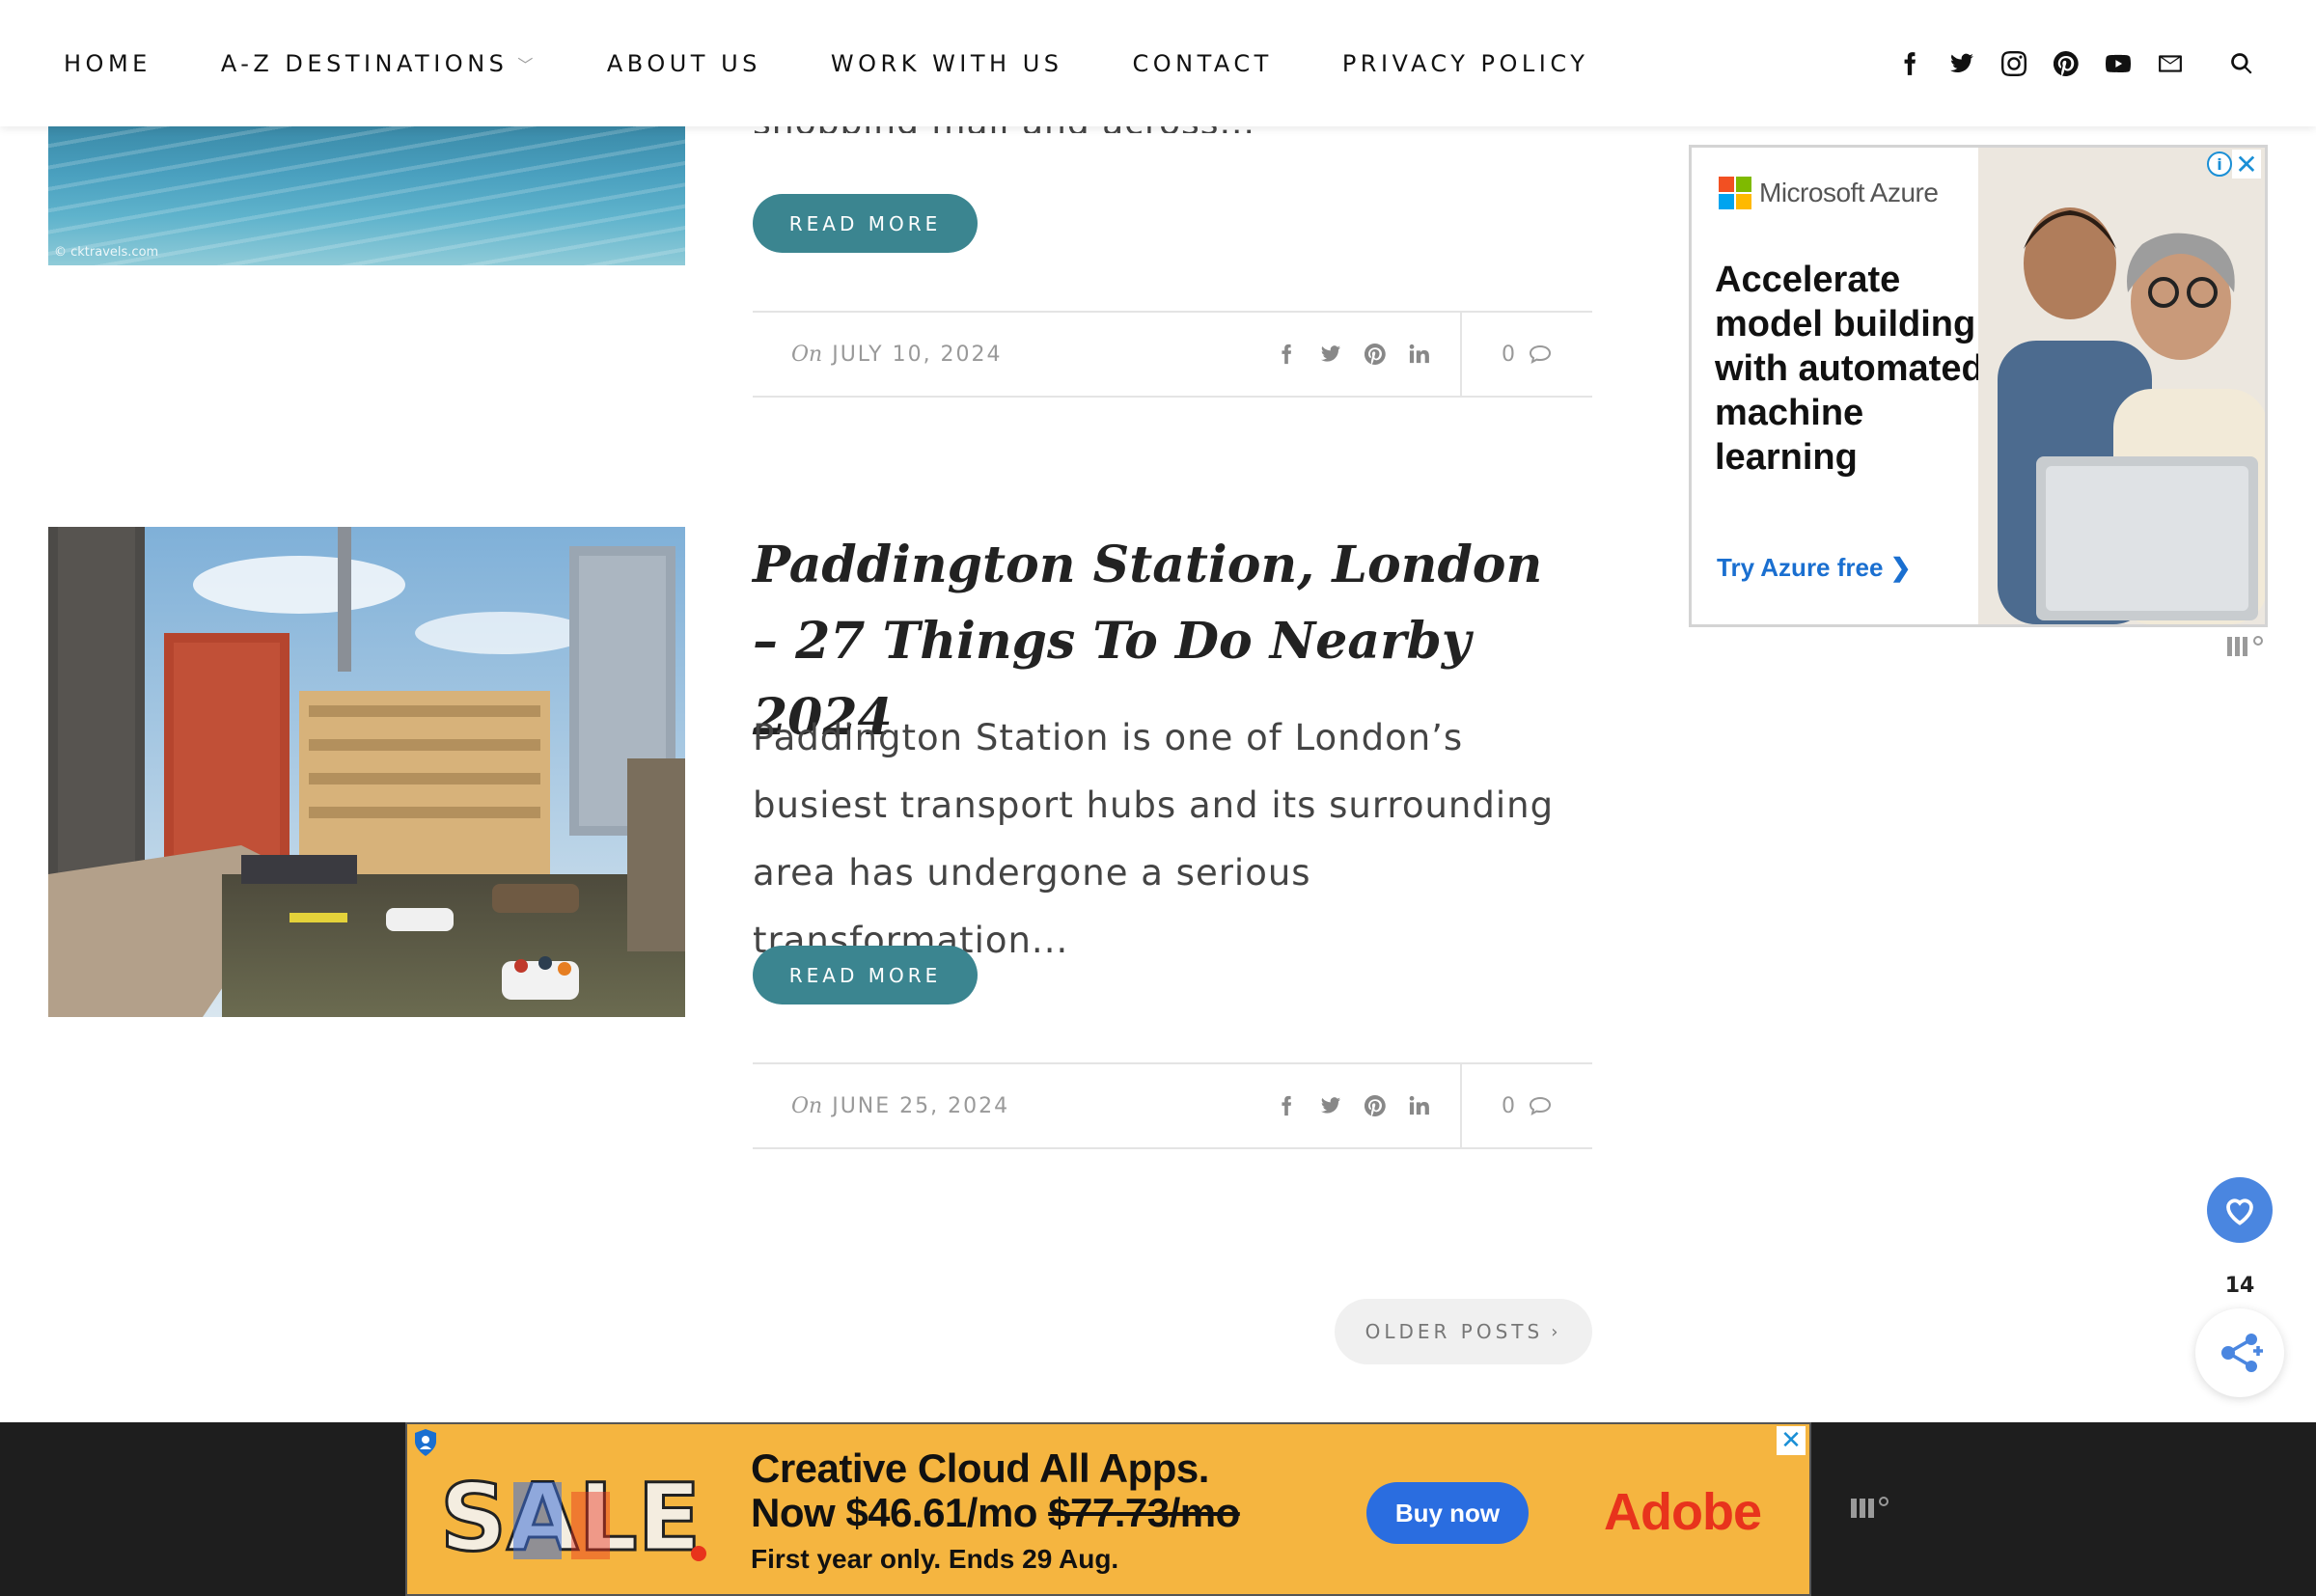  I want to click on image-watermark: © cktravels.com, so click(106, 252).